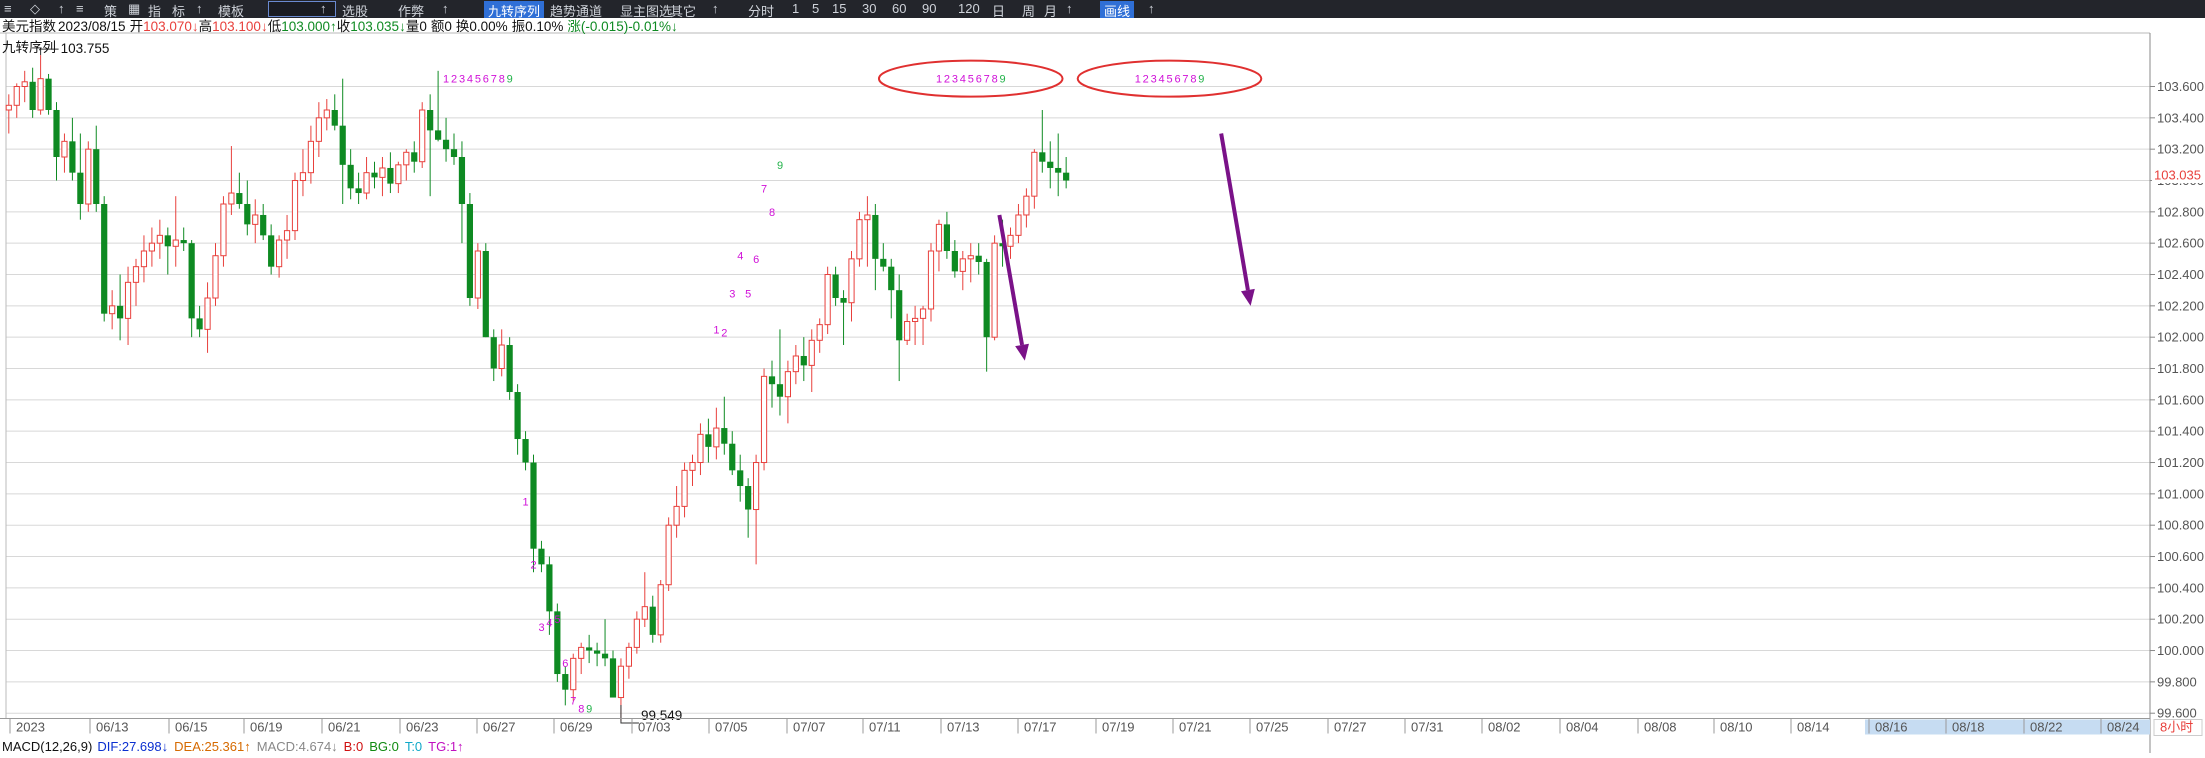 The width and height of the screenshot is (2205, 758). What do you see at coordinates (2180, 368) in the screenshot?
I see `price-axis-label: 101.800` at bounding box center [2180, 368].